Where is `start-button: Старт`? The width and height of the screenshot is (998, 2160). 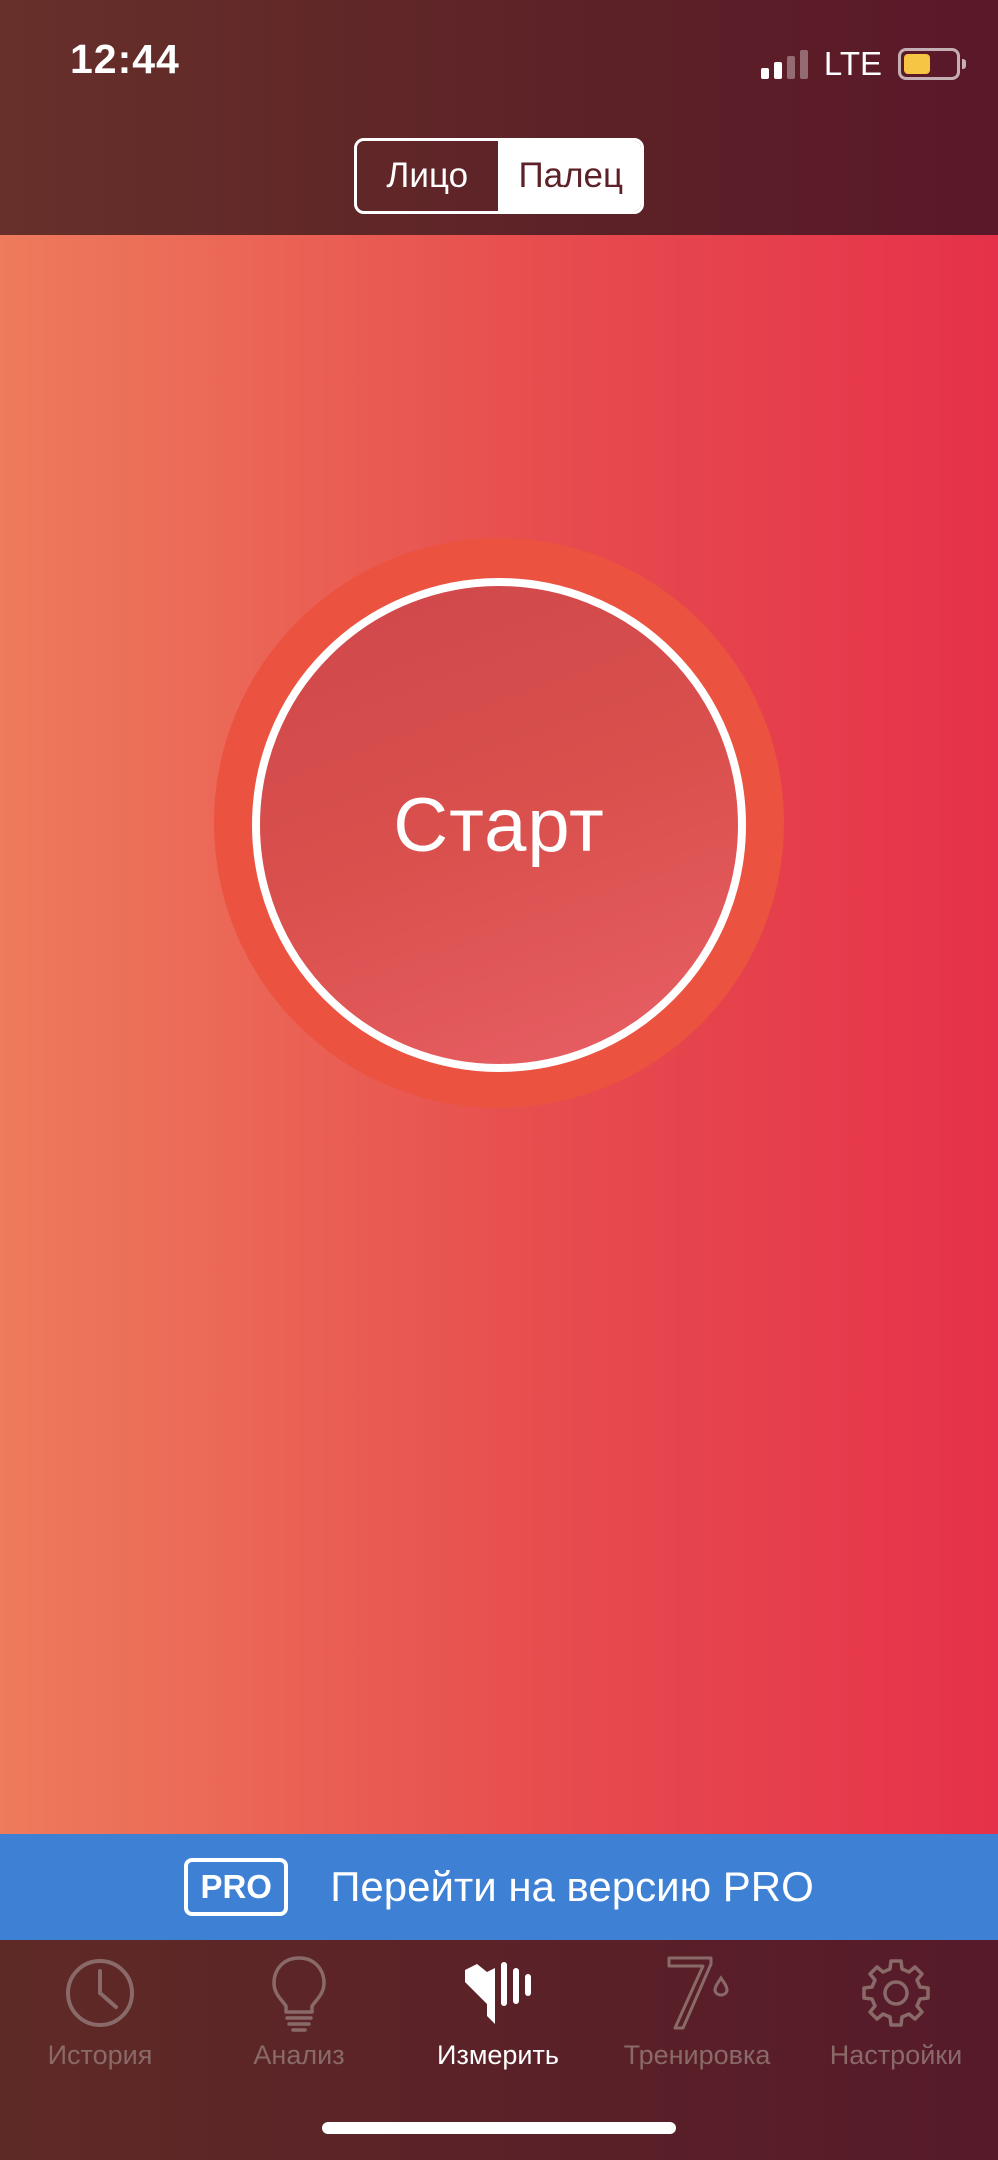 start-button: Старт is located at coordinates (499, 825).